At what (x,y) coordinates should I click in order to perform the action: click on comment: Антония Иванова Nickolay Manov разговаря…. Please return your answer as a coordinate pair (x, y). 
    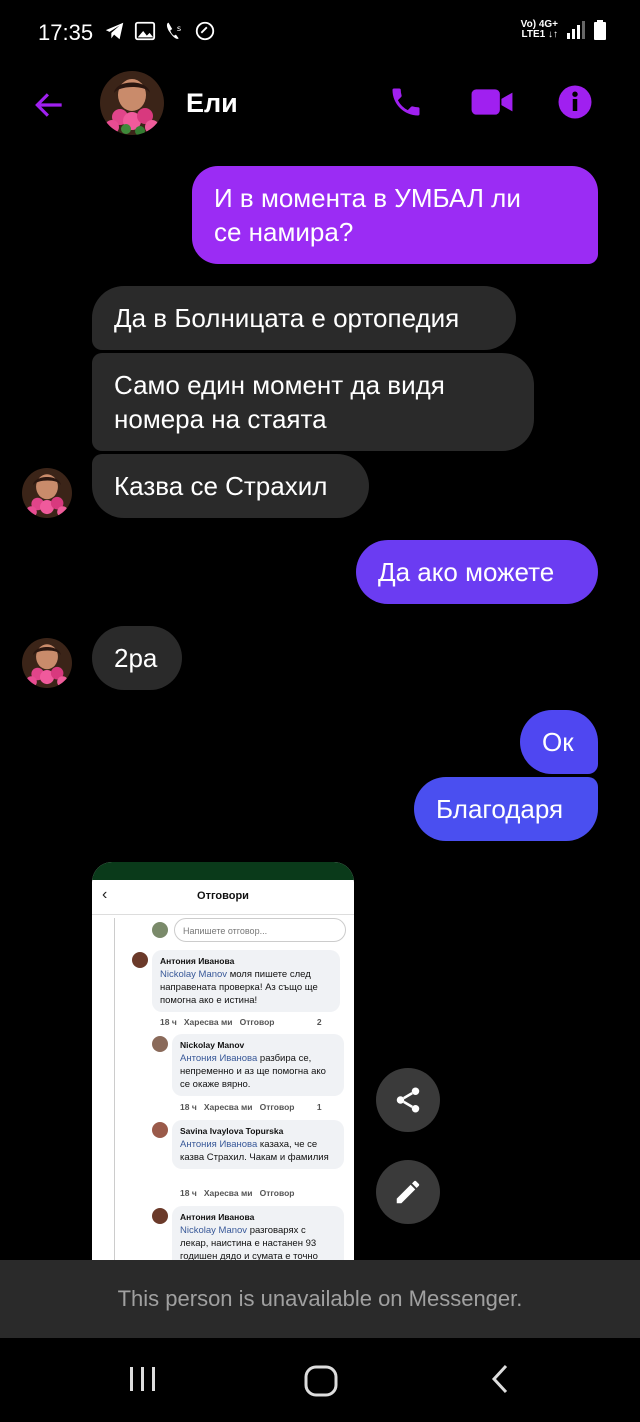
    Looking at the image, I should click on (258, 1233).